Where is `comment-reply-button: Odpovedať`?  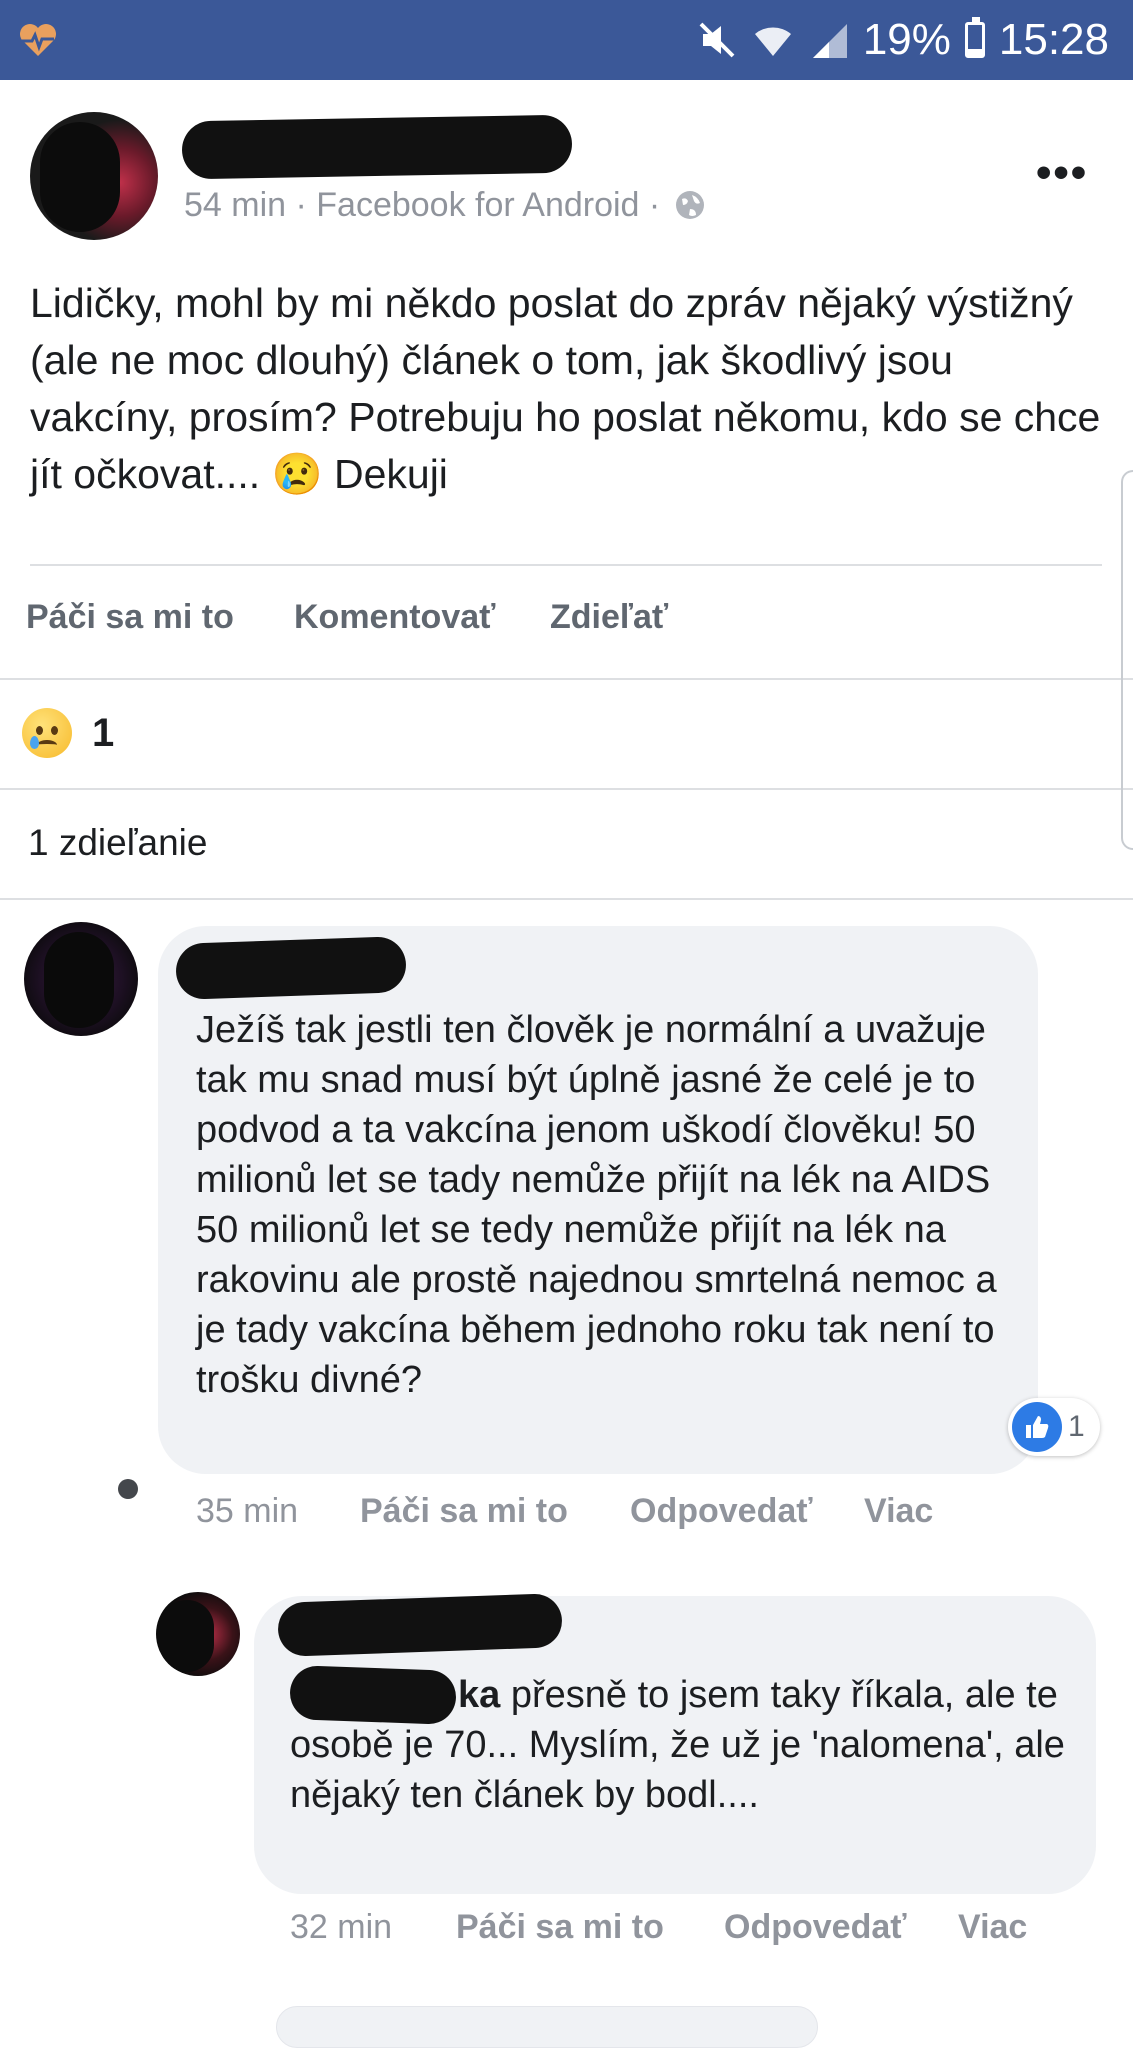 comment-reply-button: Odpovedať is located at coordinates (721, 1511).